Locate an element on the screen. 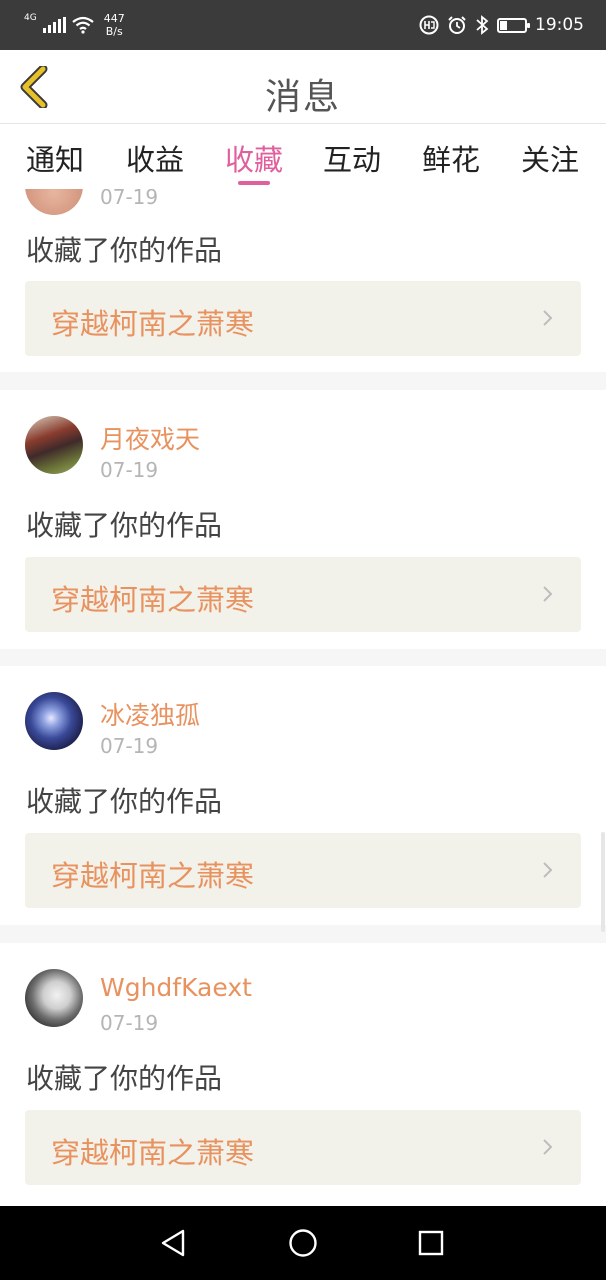 The image size is (606, 1280). status-bar: 4G 447 B/s 19:05 is located at coordinates (303, 25).